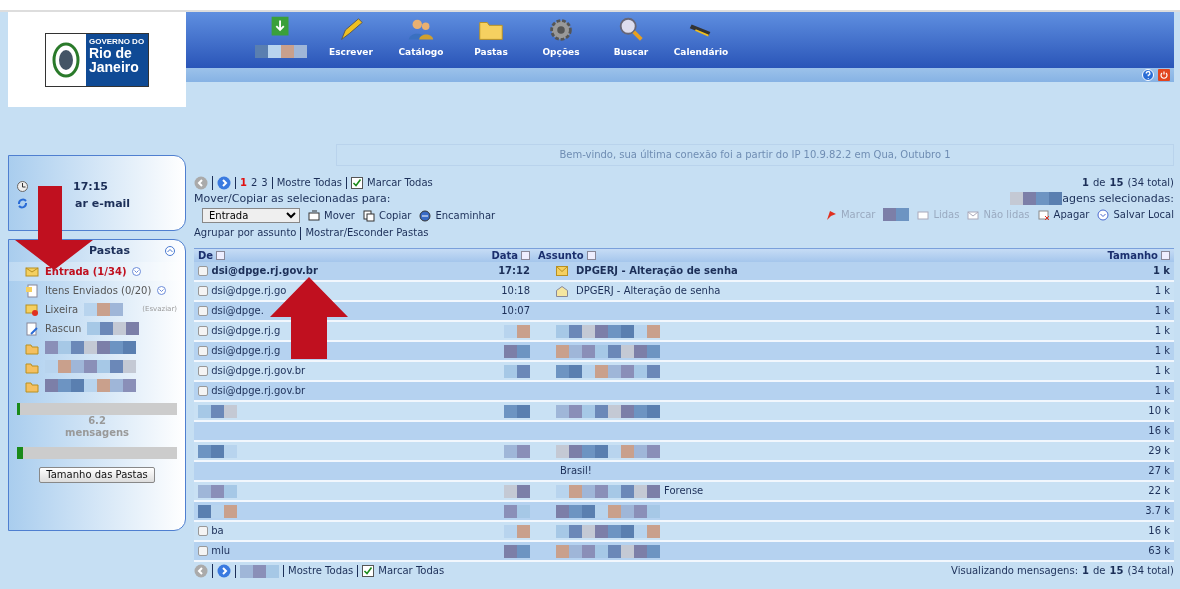 The height and width of the screenshot is (589, 1180). I want to click on size-text: 10 k, so click(1159, 410).